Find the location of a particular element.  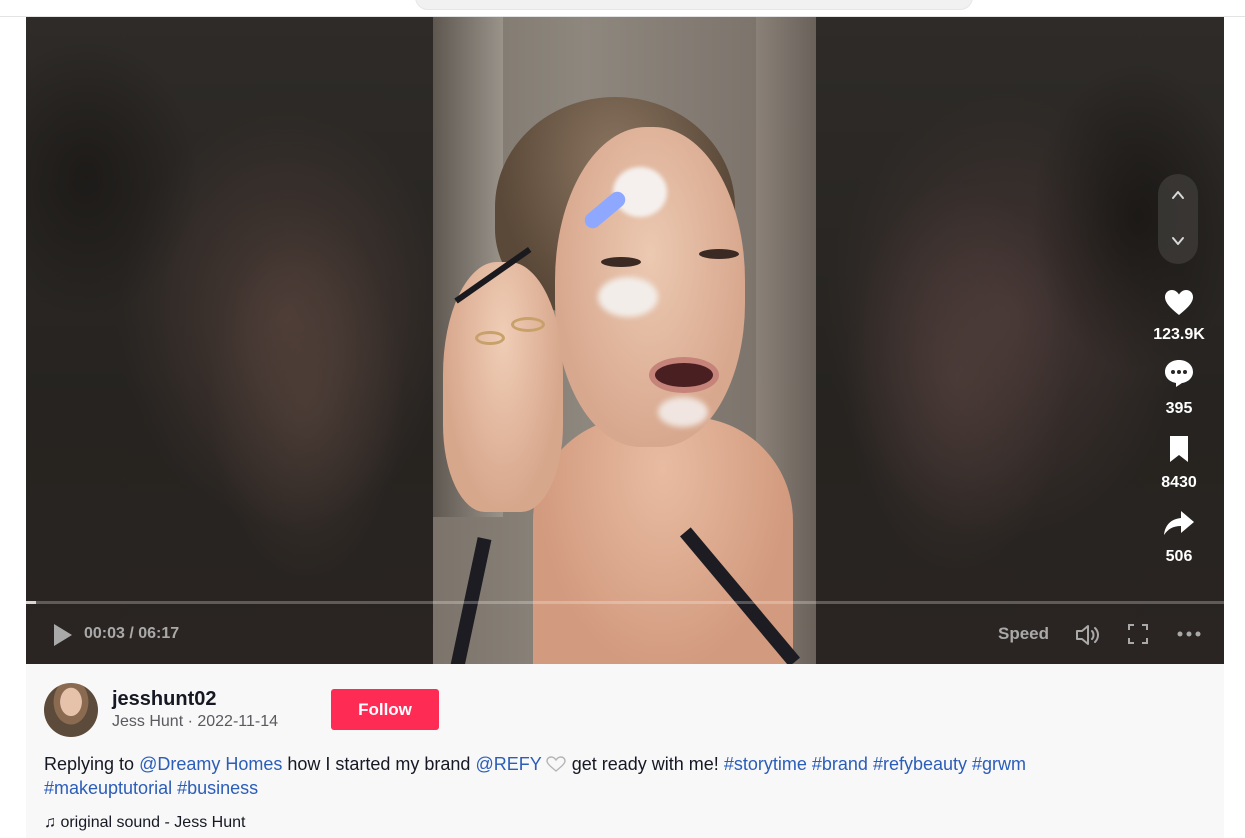

music-label: original sound - Jess Hunt is located at coordinates (153, 822).